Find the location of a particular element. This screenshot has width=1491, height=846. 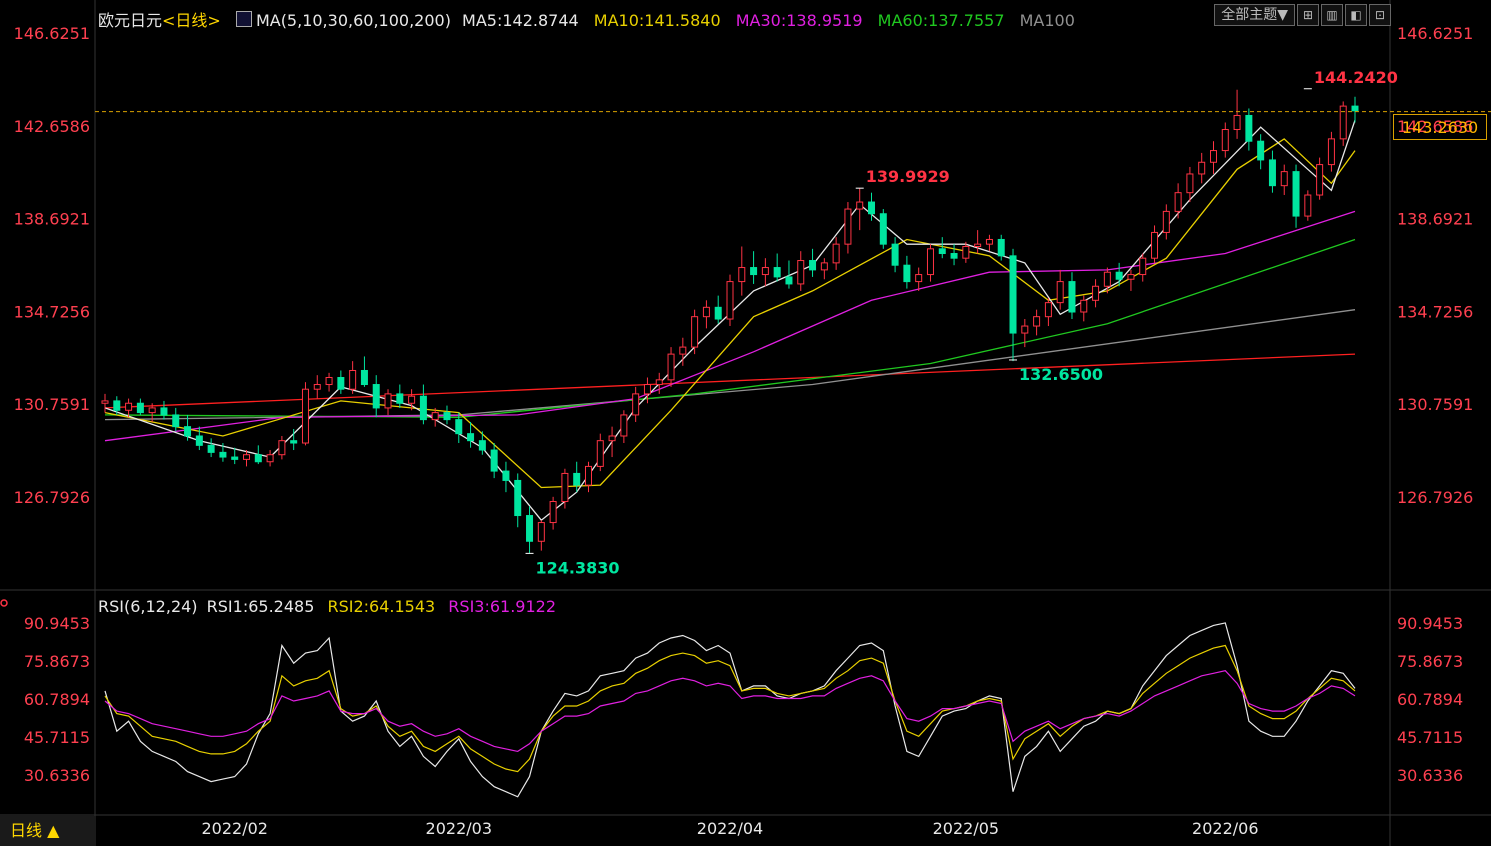

price-tick-right: 138.6921 is located at coordinates (1435, 219).